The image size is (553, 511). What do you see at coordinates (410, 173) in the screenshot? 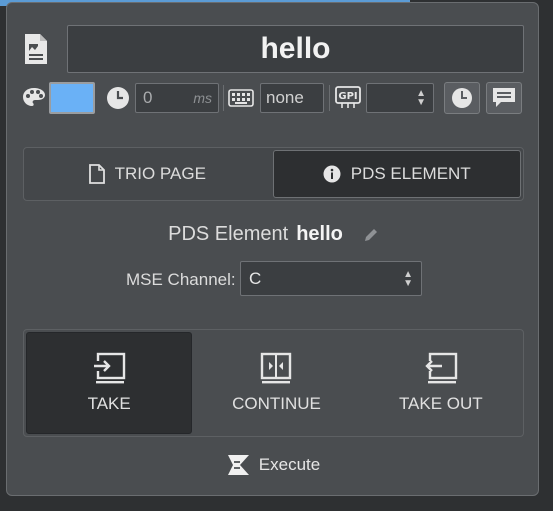
I see `tab-label: PDS ELEMENT` at bounding box center [410, 173].